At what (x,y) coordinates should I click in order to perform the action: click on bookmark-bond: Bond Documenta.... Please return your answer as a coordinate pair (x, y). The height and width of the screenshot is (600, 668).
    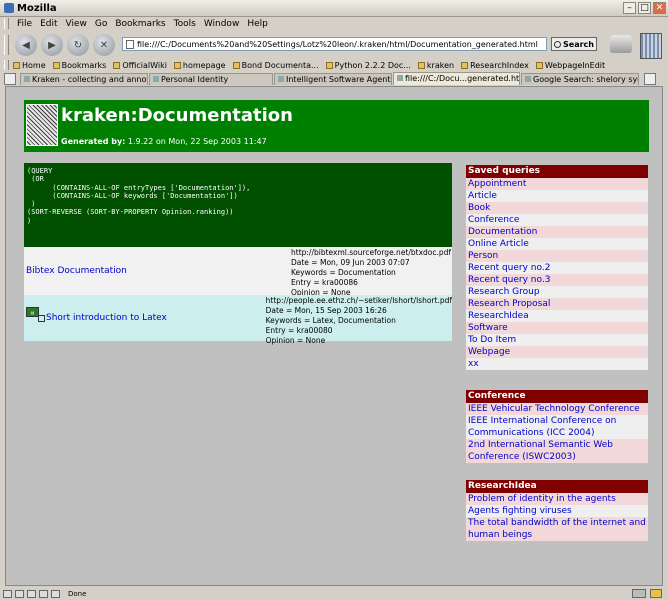
    Looking at the image, I should click on (275, 65).